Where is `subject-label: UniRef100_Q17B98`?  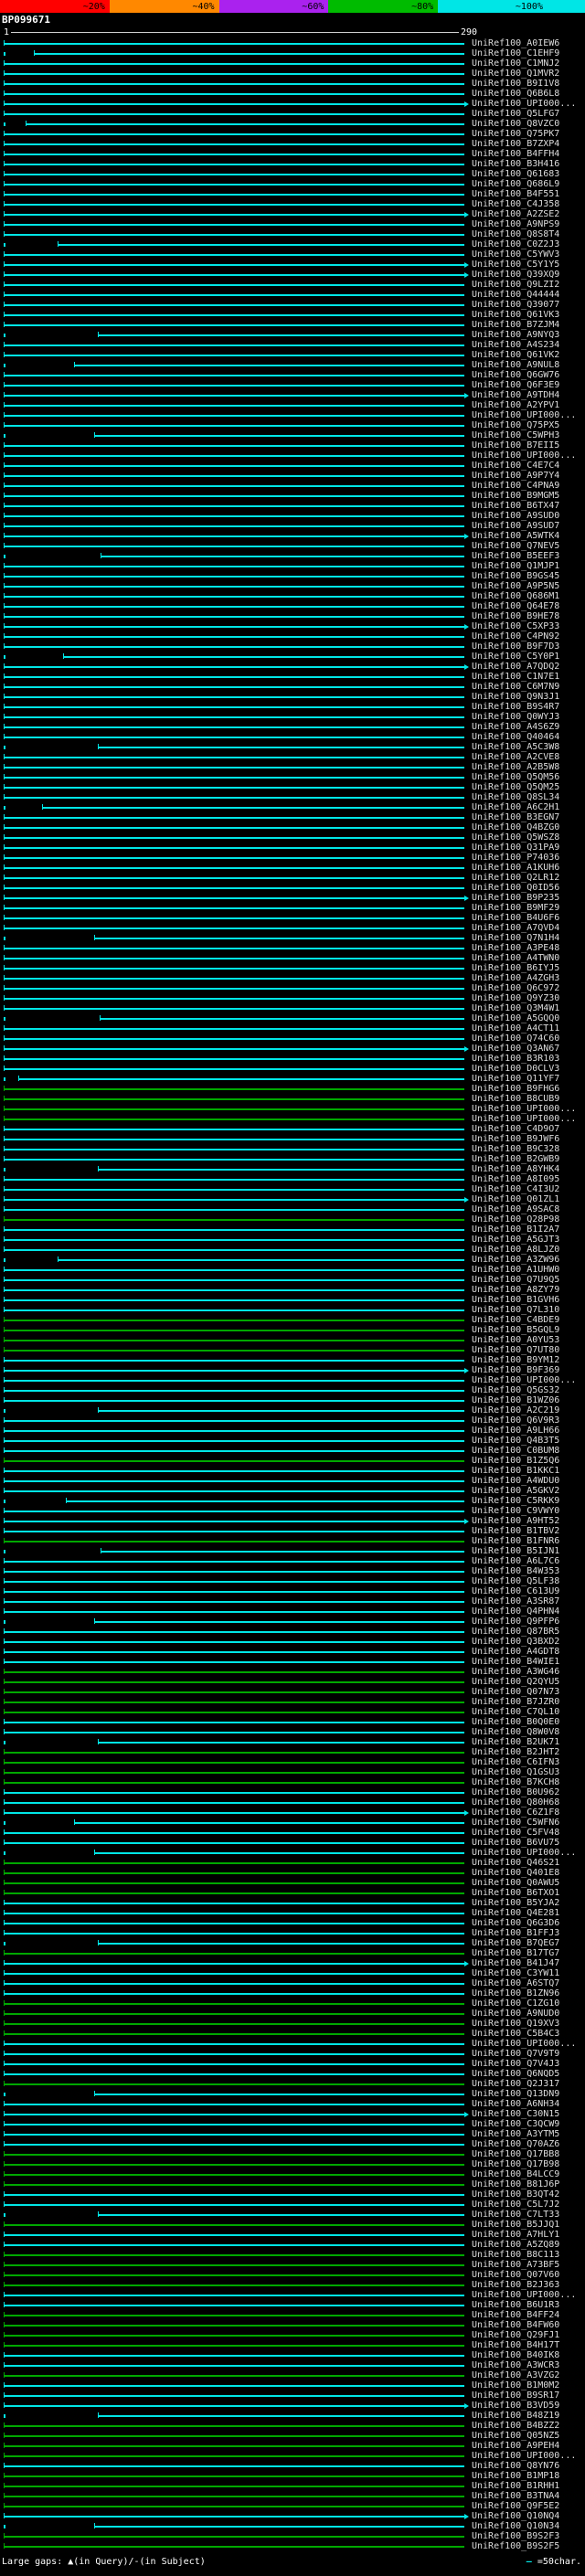
subject-label: UniRef100_Q17B98 is located at coordinates (515, 2164).